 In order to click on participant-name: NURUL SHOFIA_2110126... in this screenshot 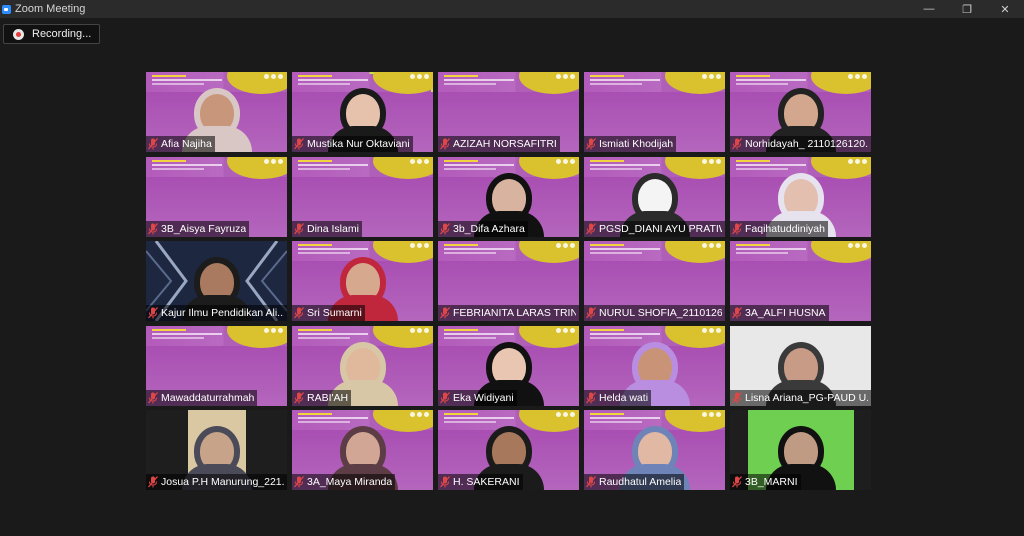, I will do `click(660, 313)`.